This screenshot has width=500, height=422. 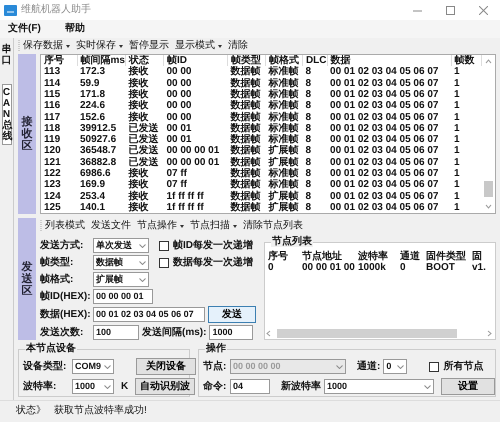 What do you see at coordinates (45, 366) in the screenshot?
I see `field-label: 设备类型:` at bounding box center [45, 366].